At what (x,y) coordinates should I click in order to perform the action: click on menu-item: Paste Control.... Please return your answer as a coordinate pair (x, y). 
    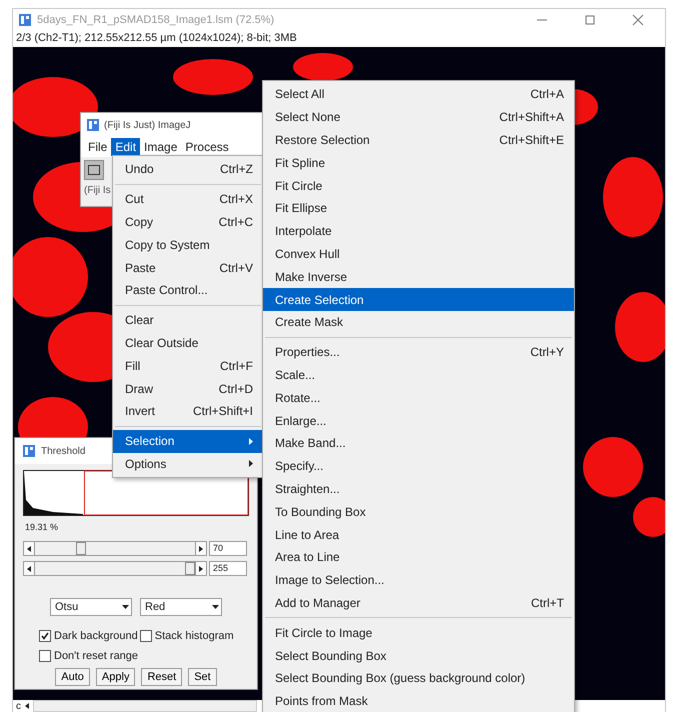
    Looking at the image, I should click on (188, 290).